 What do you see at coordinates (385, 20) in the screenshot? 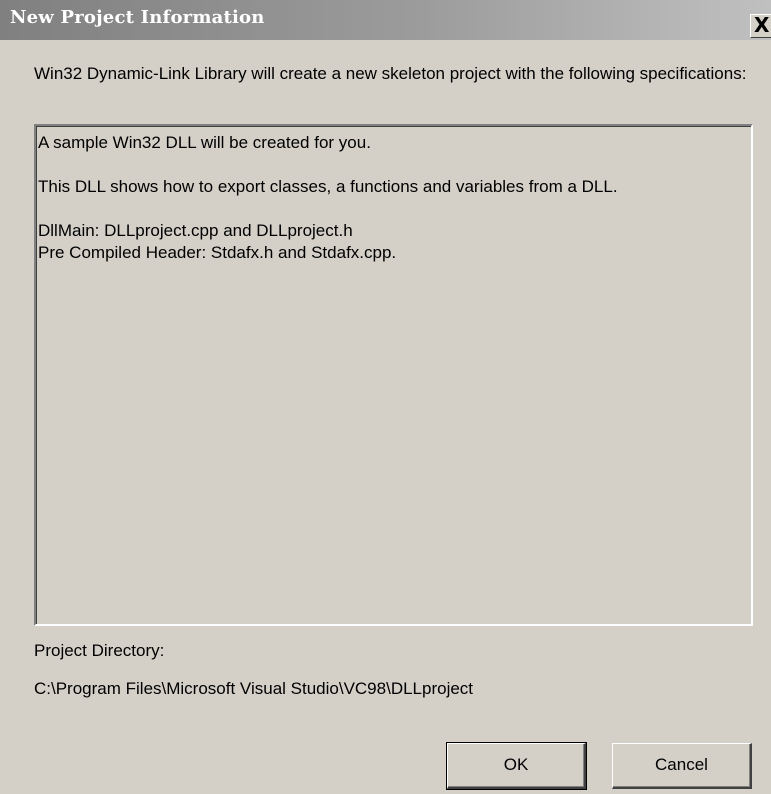
I see `title-bar: New Project Information X` at bounding box center [385, 20].